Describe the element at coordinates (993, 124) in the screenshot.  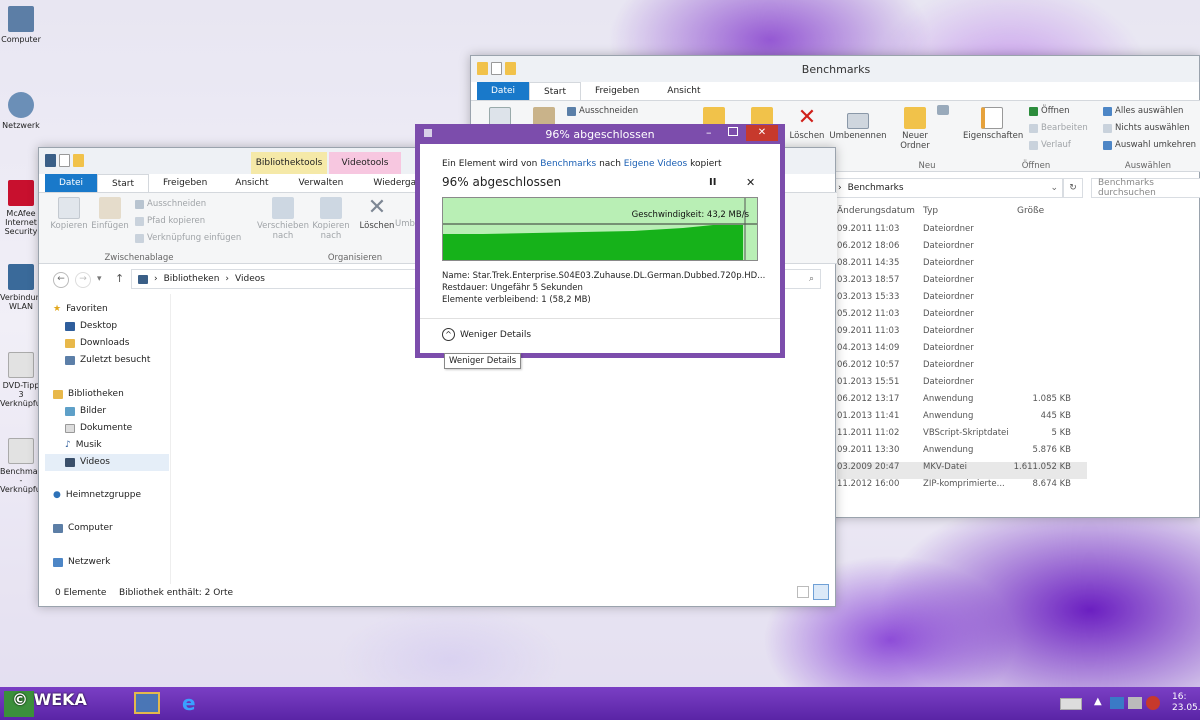
I see `properties-button: Eigenschaften` at that location.